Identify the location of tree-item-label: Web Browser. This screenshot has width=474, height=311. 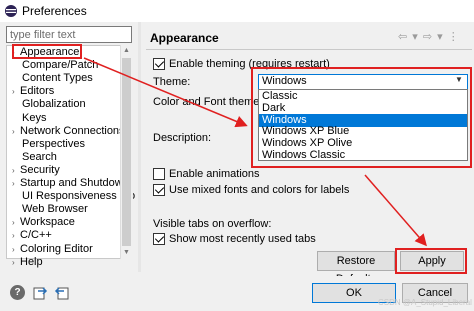
(55, 209).